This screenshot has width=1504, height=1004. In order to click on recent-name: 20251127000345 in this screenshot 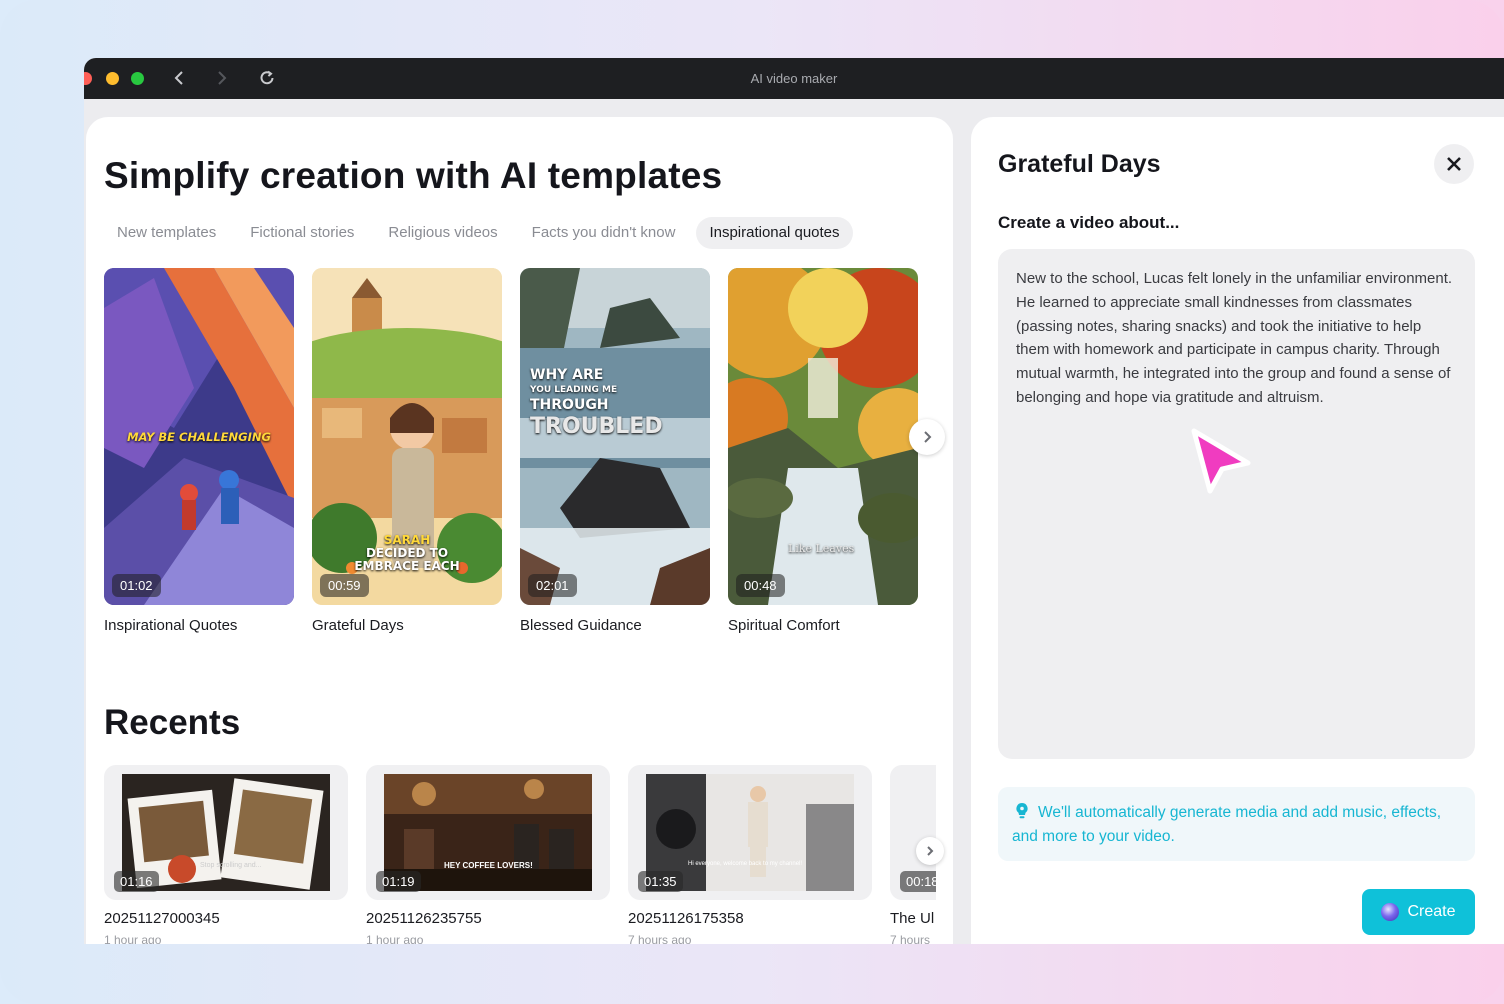, I will do `click(162, 918)`.